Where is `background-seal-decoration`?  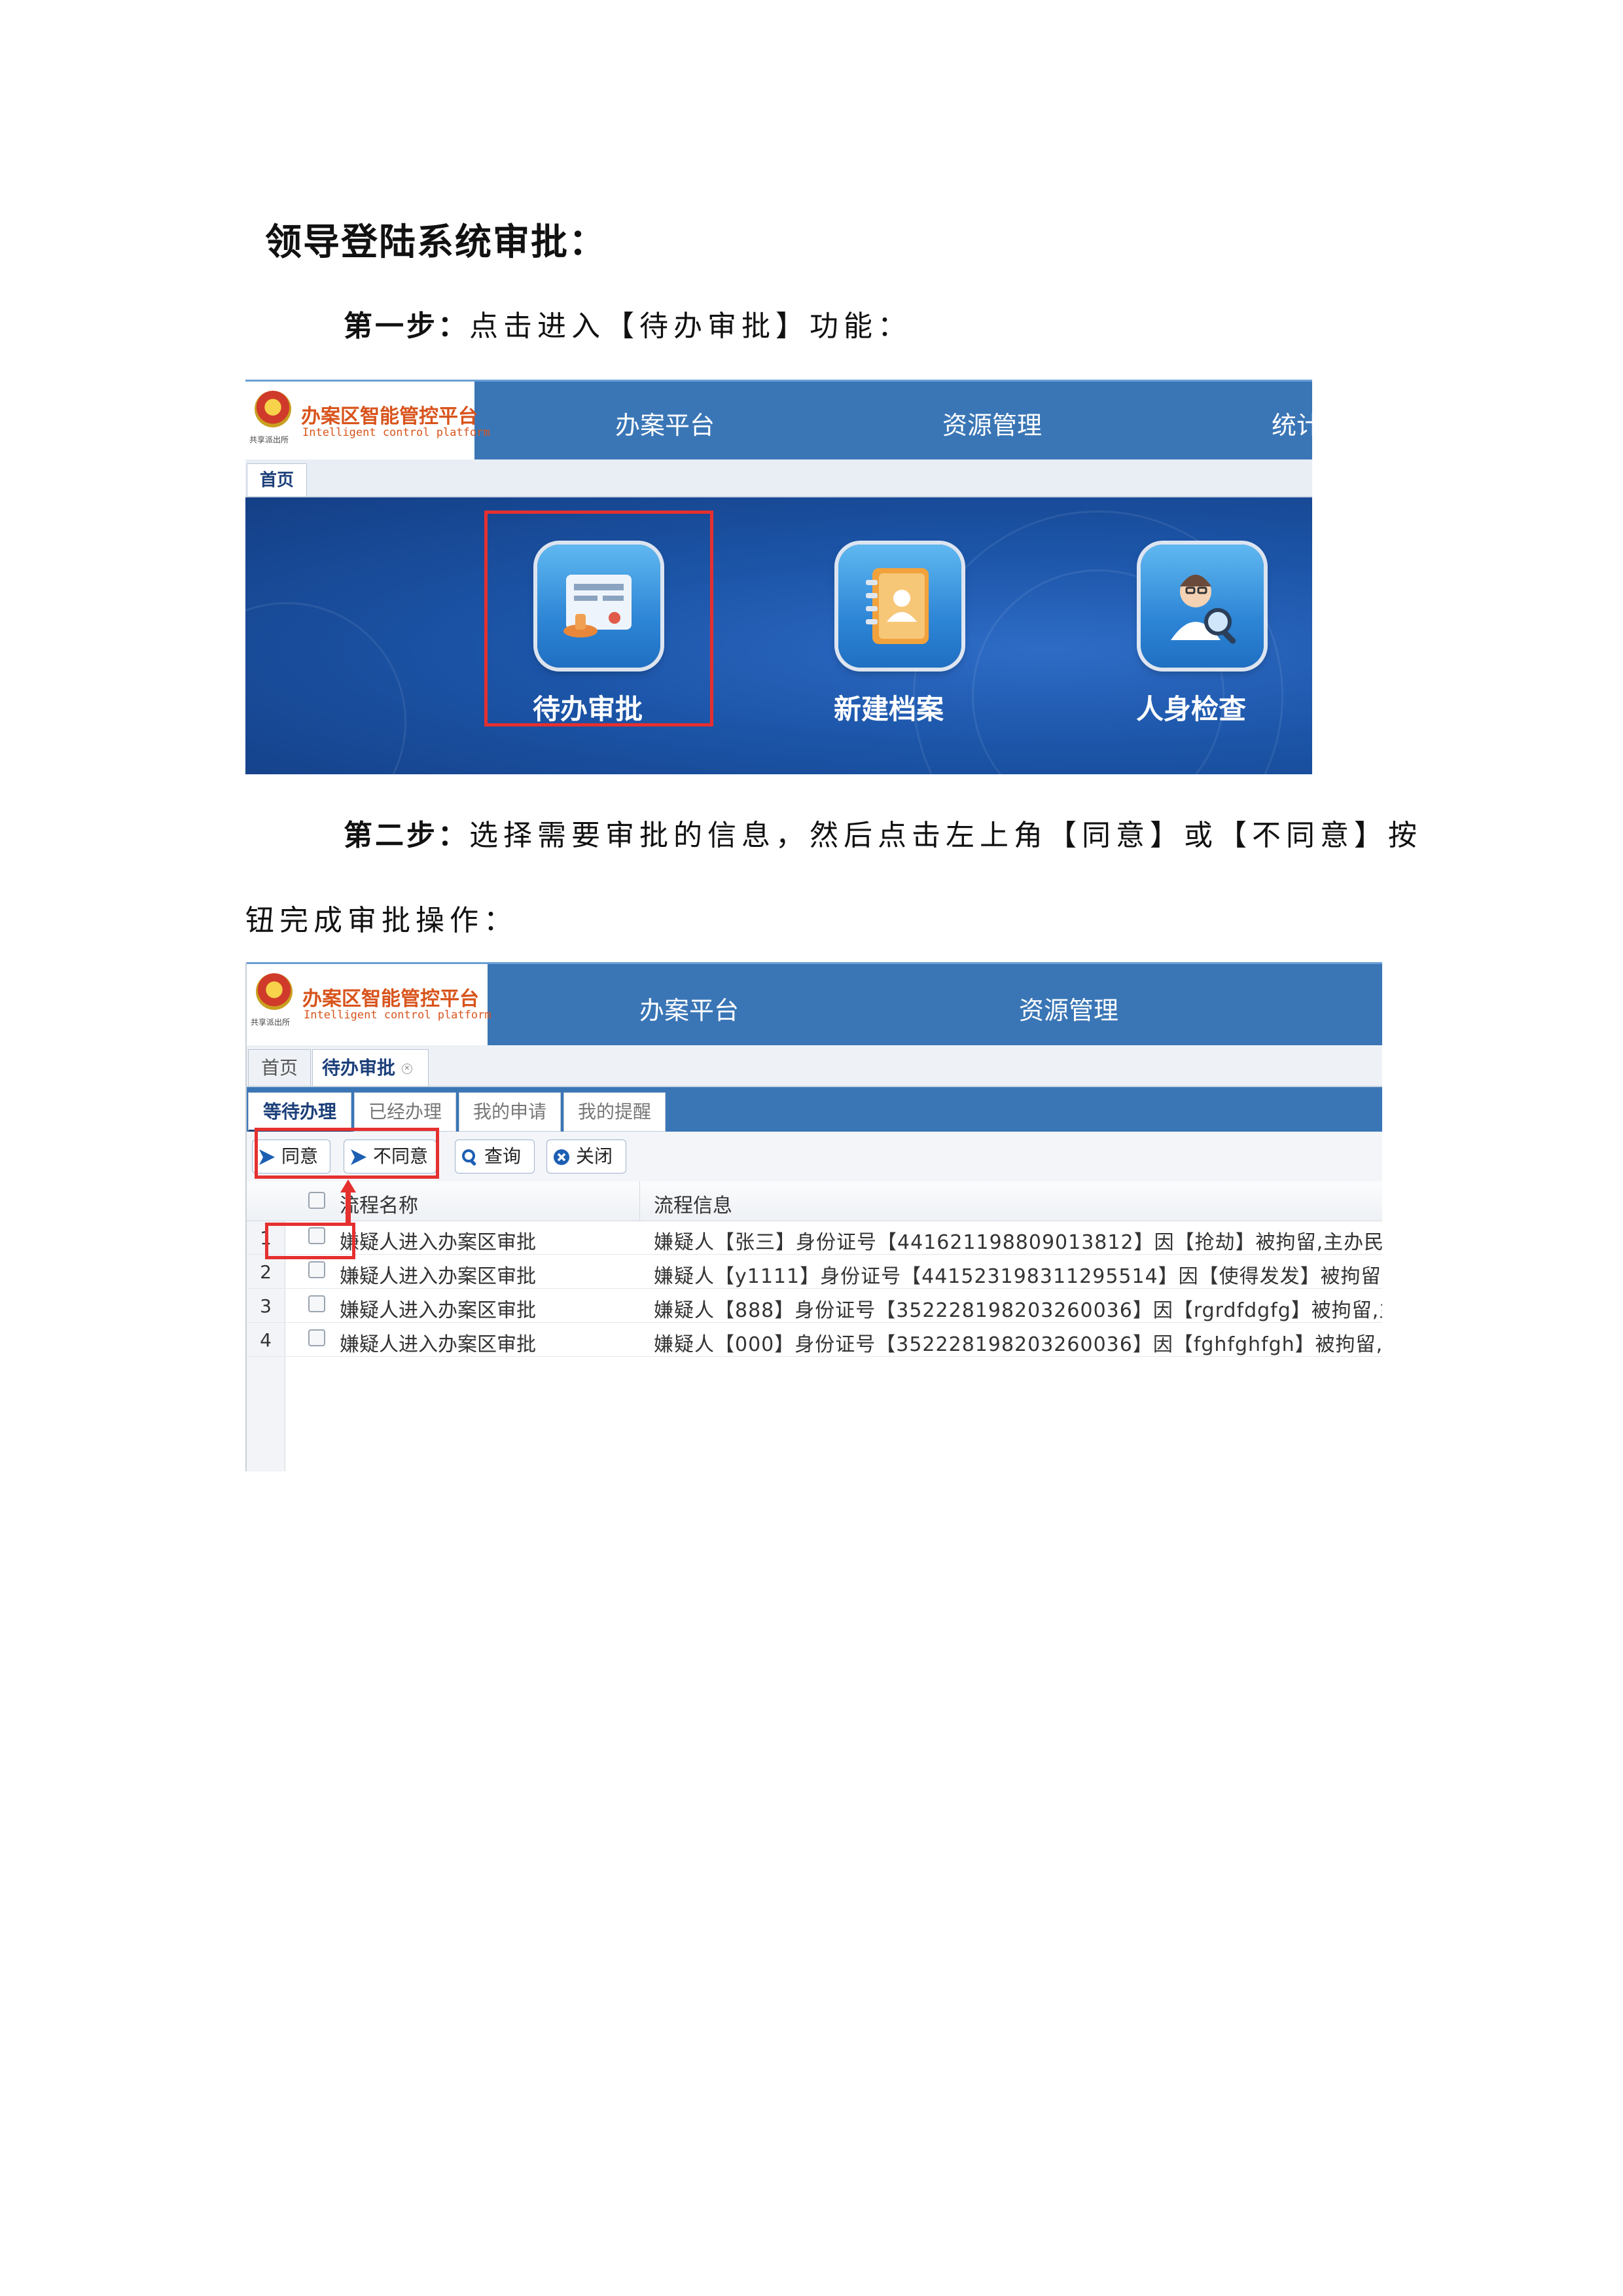
background-seal-decoration is located at coordinates (325, 688).